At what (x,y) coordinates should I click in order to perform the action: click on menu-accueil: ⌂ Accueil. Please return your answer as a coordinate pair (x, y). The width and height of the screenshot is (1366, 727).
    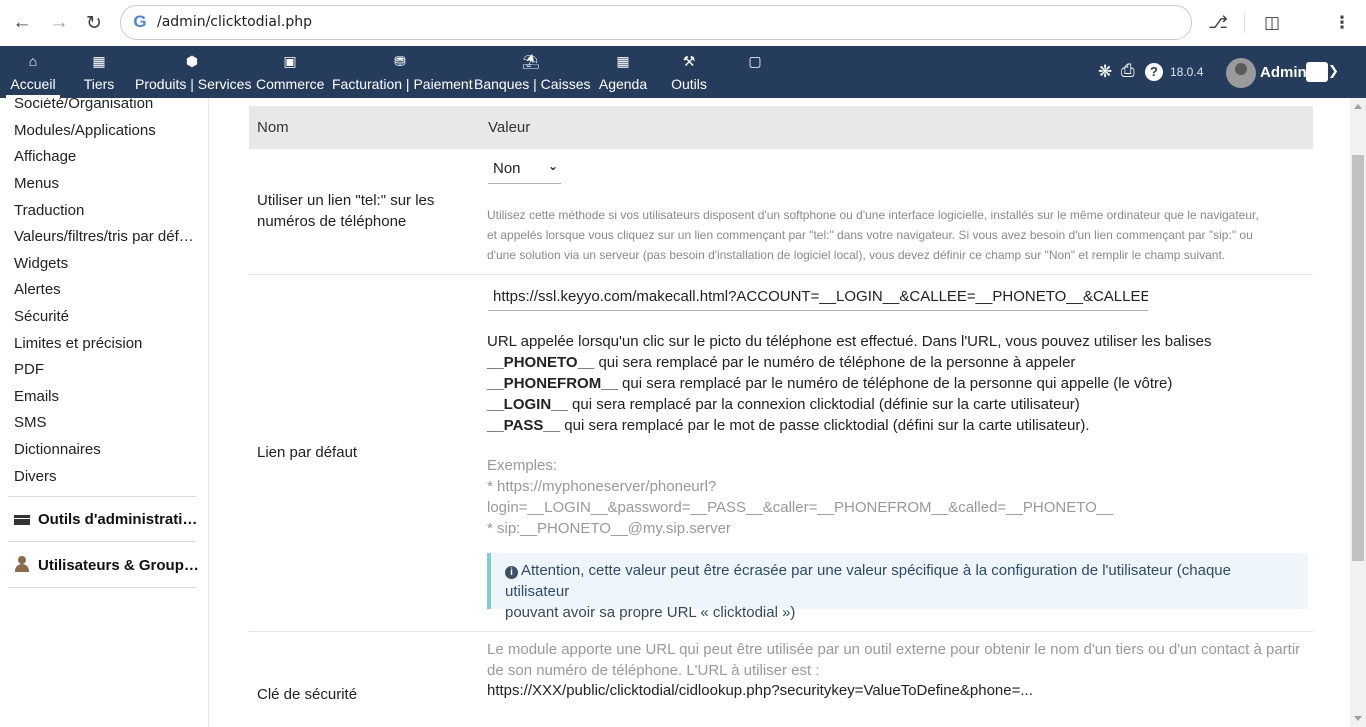
    Looking at the image, I should click on (33, 72).